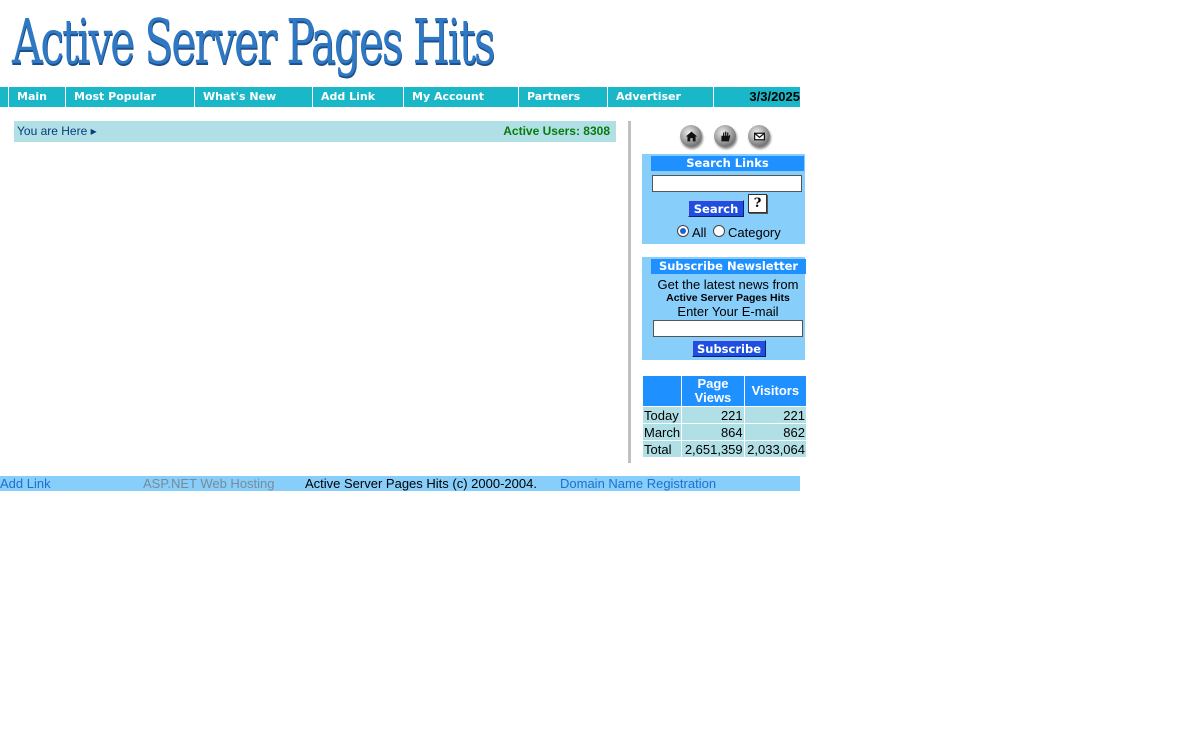 This screenshot has width=1200, height=740. What do you see at coordinates (660, 97) in the screenshot?
I see `nav-advertiser: Advertiser` at bounding box center [660, 97].